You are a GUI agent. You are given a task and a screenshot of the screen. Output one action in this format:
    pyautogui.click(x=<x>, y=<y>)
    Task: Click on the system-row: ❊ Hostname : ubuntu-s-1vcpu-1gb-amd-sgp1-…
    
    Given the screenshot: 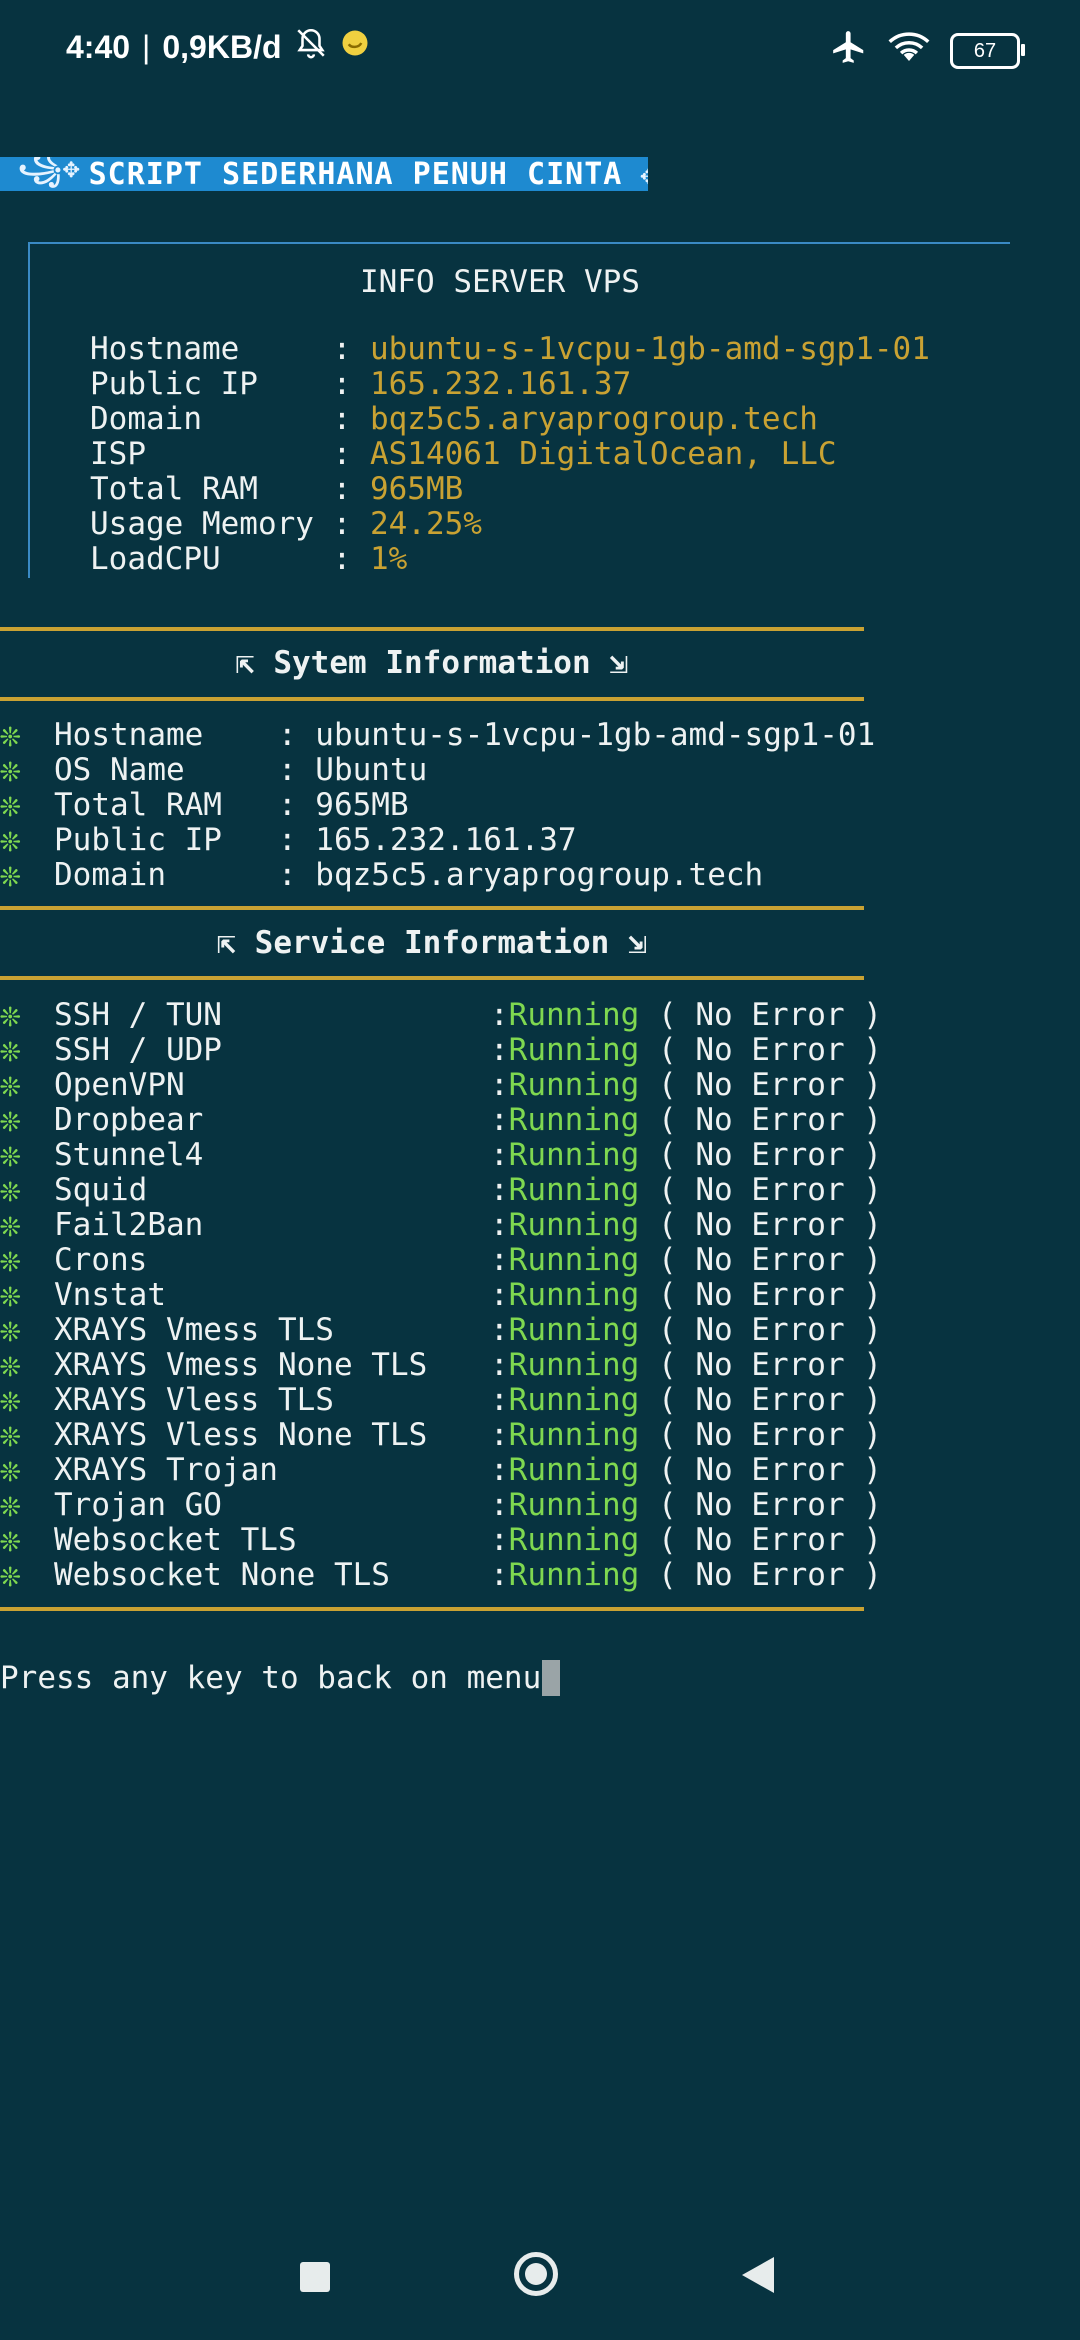 What is the action you would take?
    pyautogui.click(x=438, y=735)
    